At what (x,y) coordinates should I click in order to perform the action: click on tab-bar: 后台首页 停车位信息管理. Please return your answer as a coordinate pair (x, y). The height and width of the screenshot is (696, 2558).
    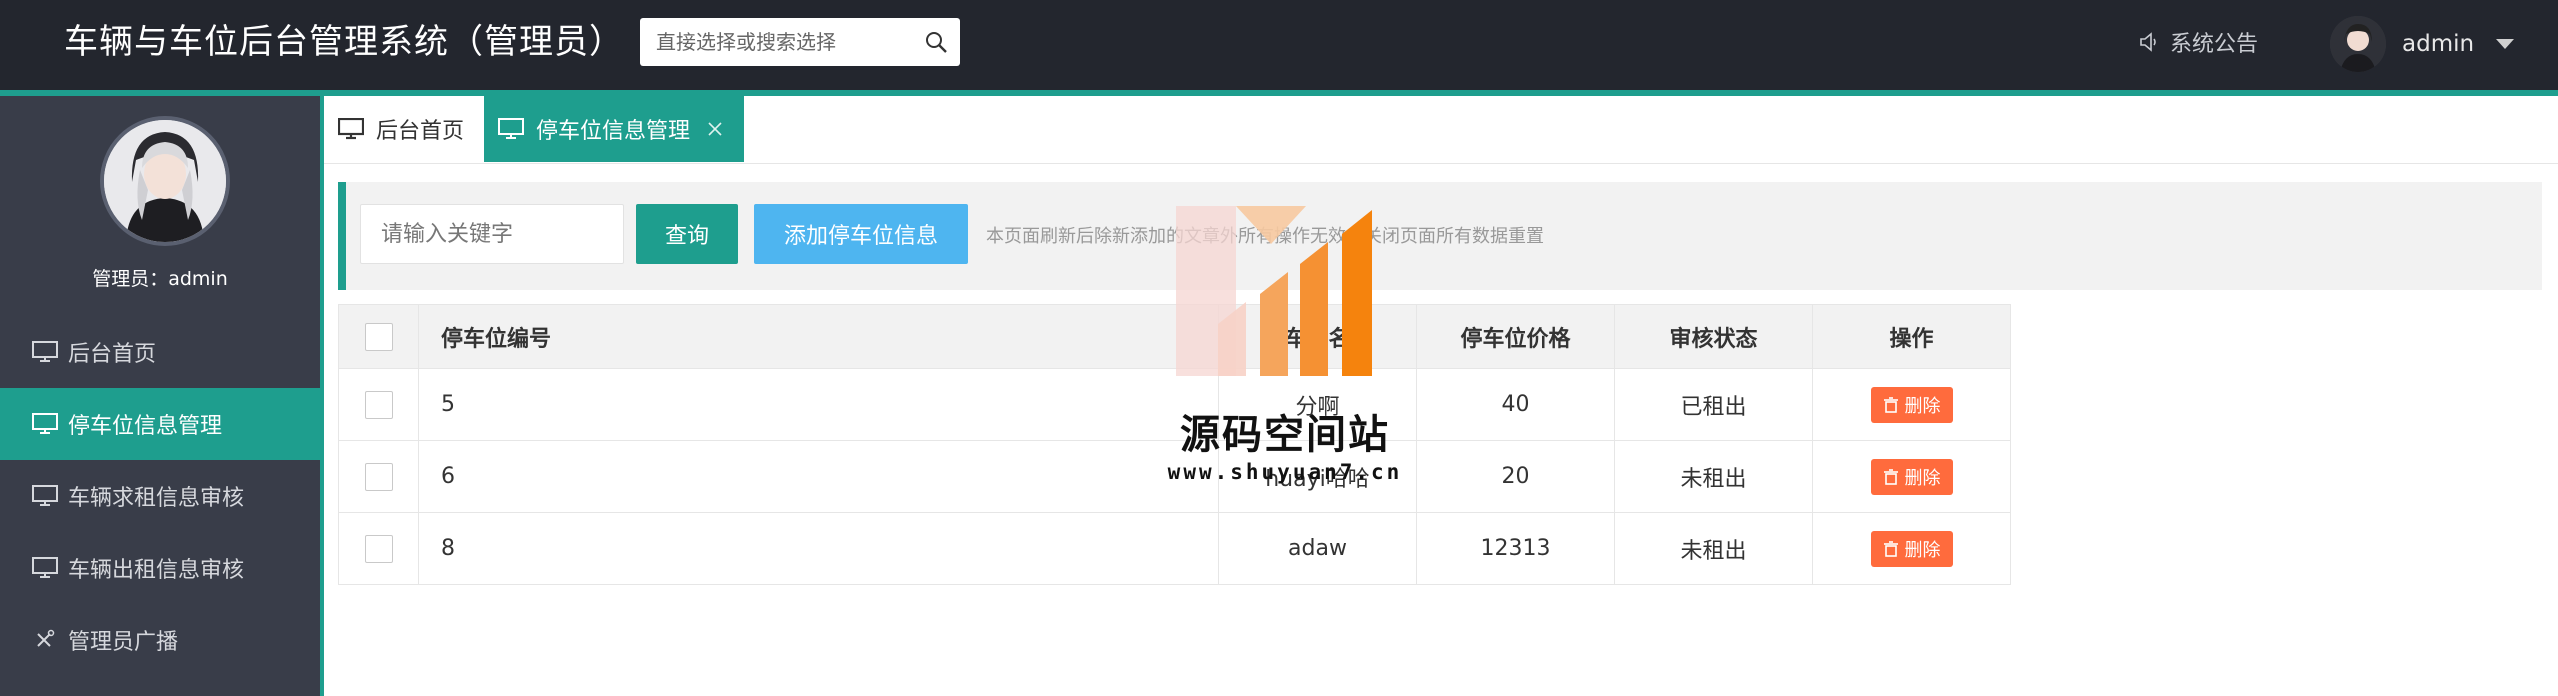
    Looking at the image, I should click on (1441, 130).